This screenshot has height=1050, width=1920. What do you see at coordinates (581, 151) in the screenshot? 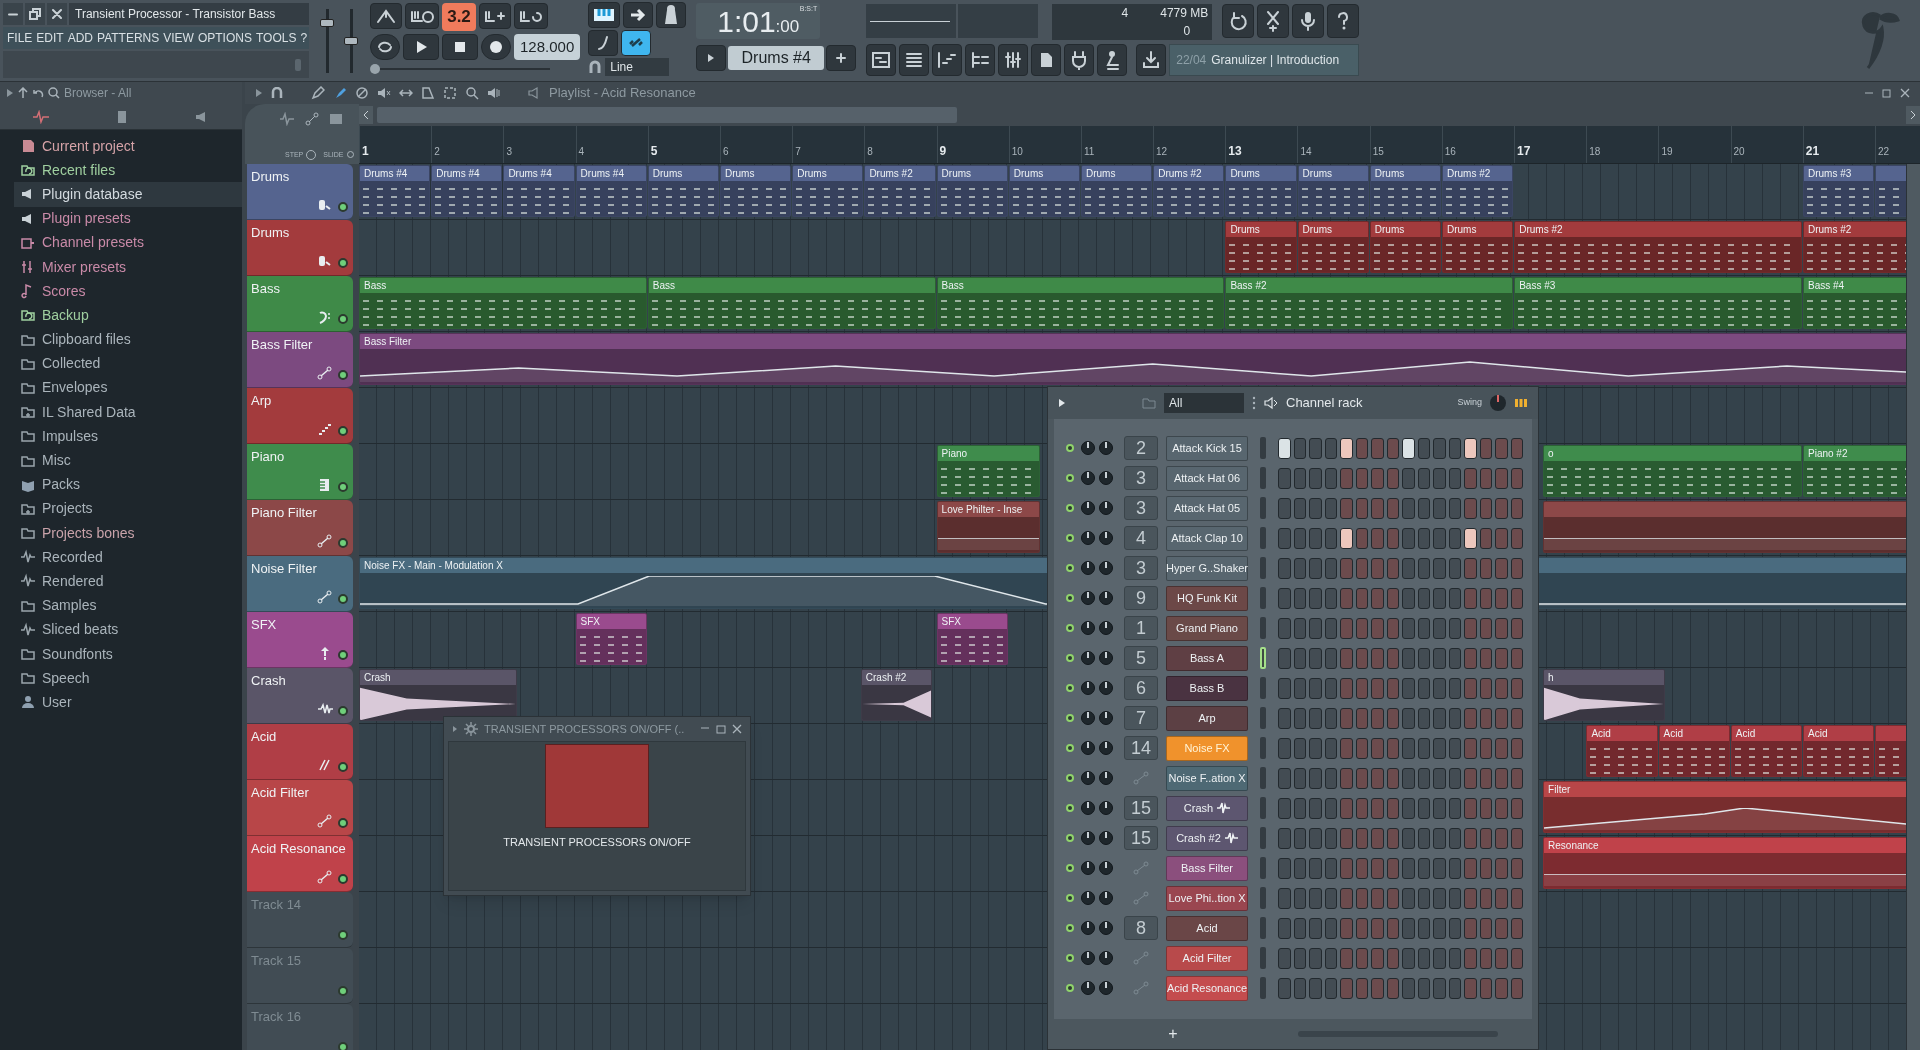
I see `bar-number: 4` at bounding box center [581, 151].